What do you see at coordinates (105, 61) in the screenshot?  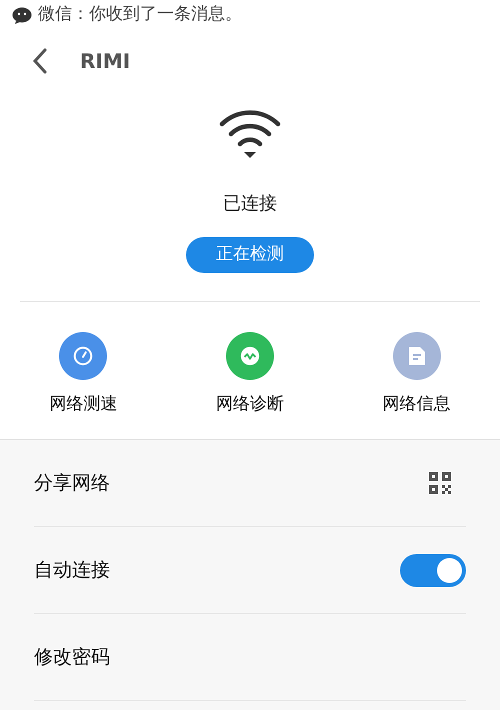 I see `network-name: RIMI` at bounding box center [105, 61].